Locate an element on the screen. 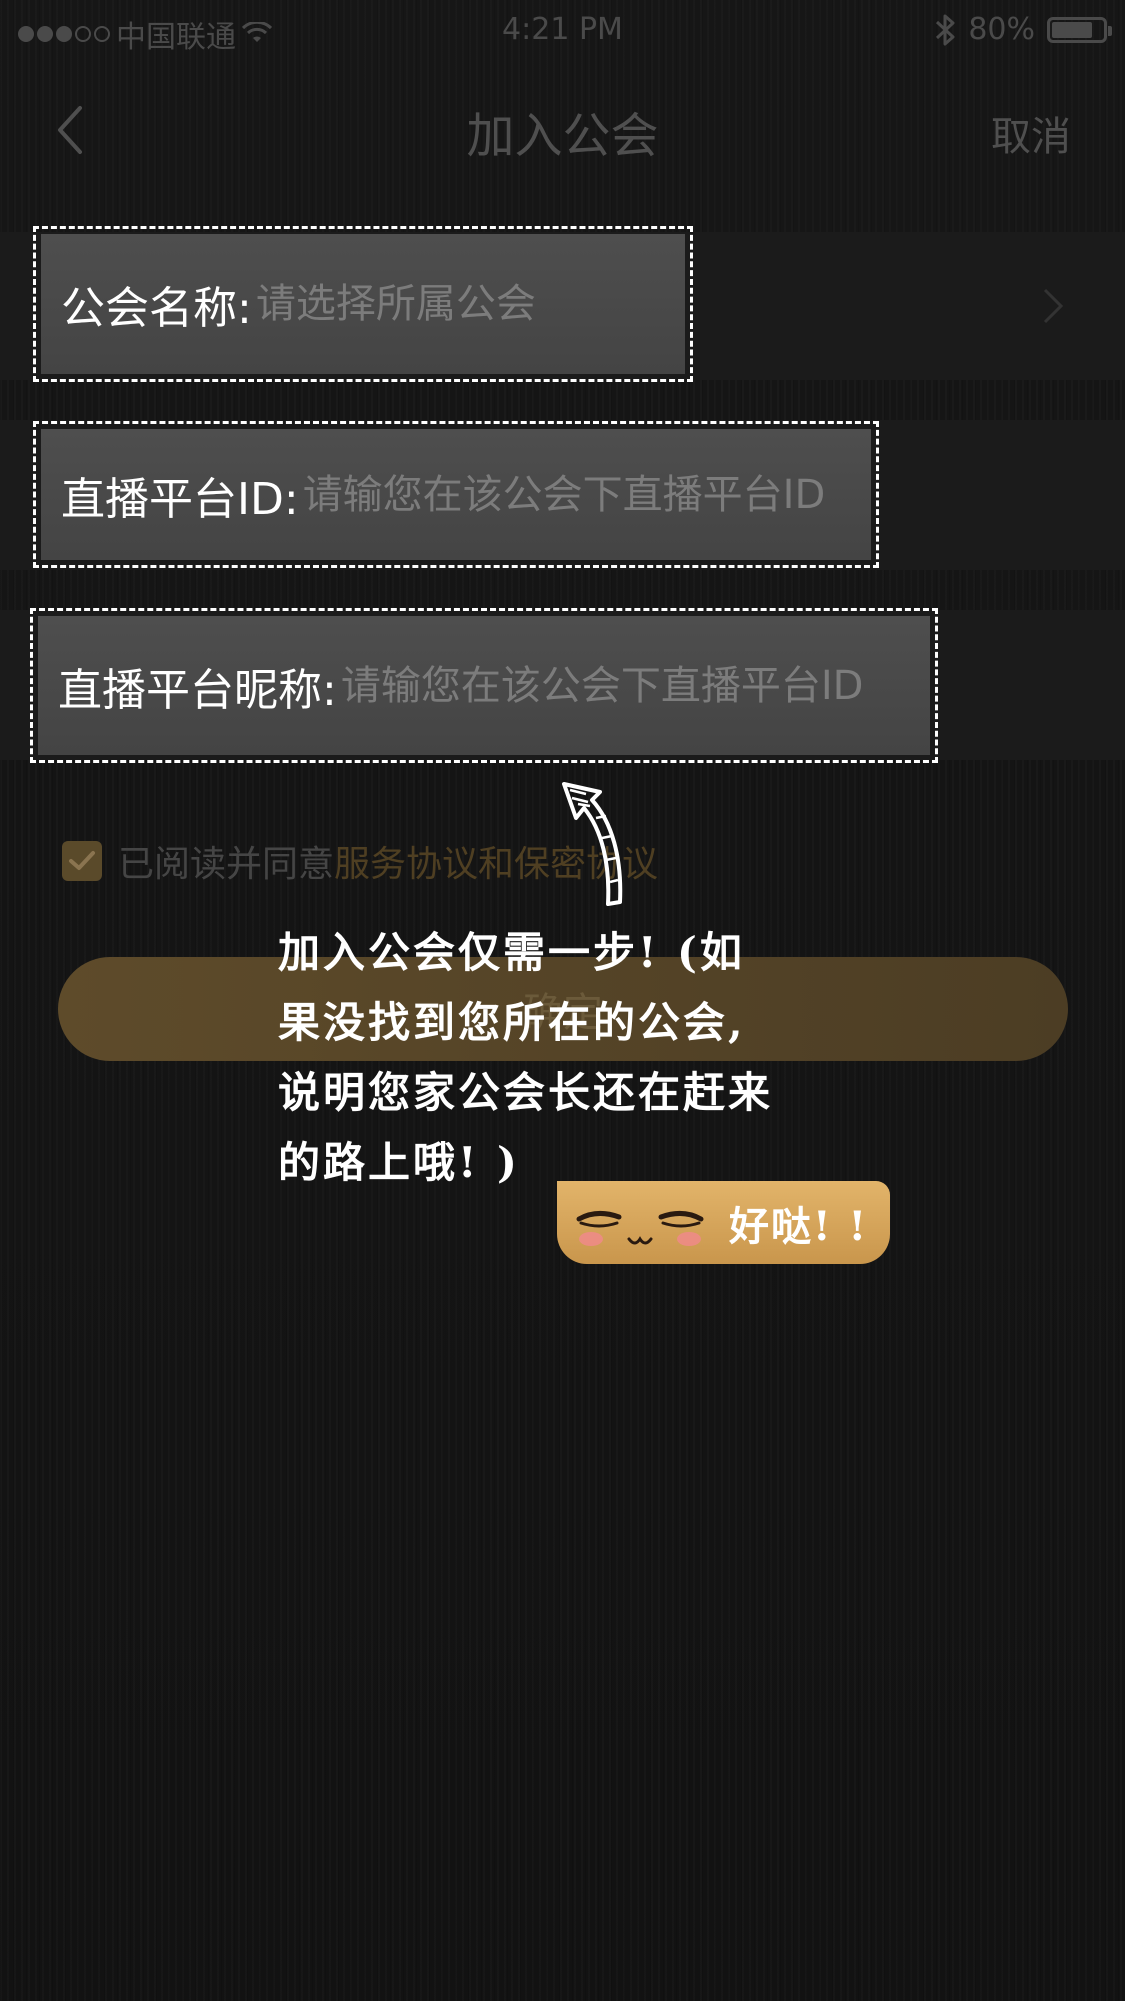 This screenshot has height=2001, width=1125. platform-id-field: 直播平台ID: is located at coordinates (456, 494).